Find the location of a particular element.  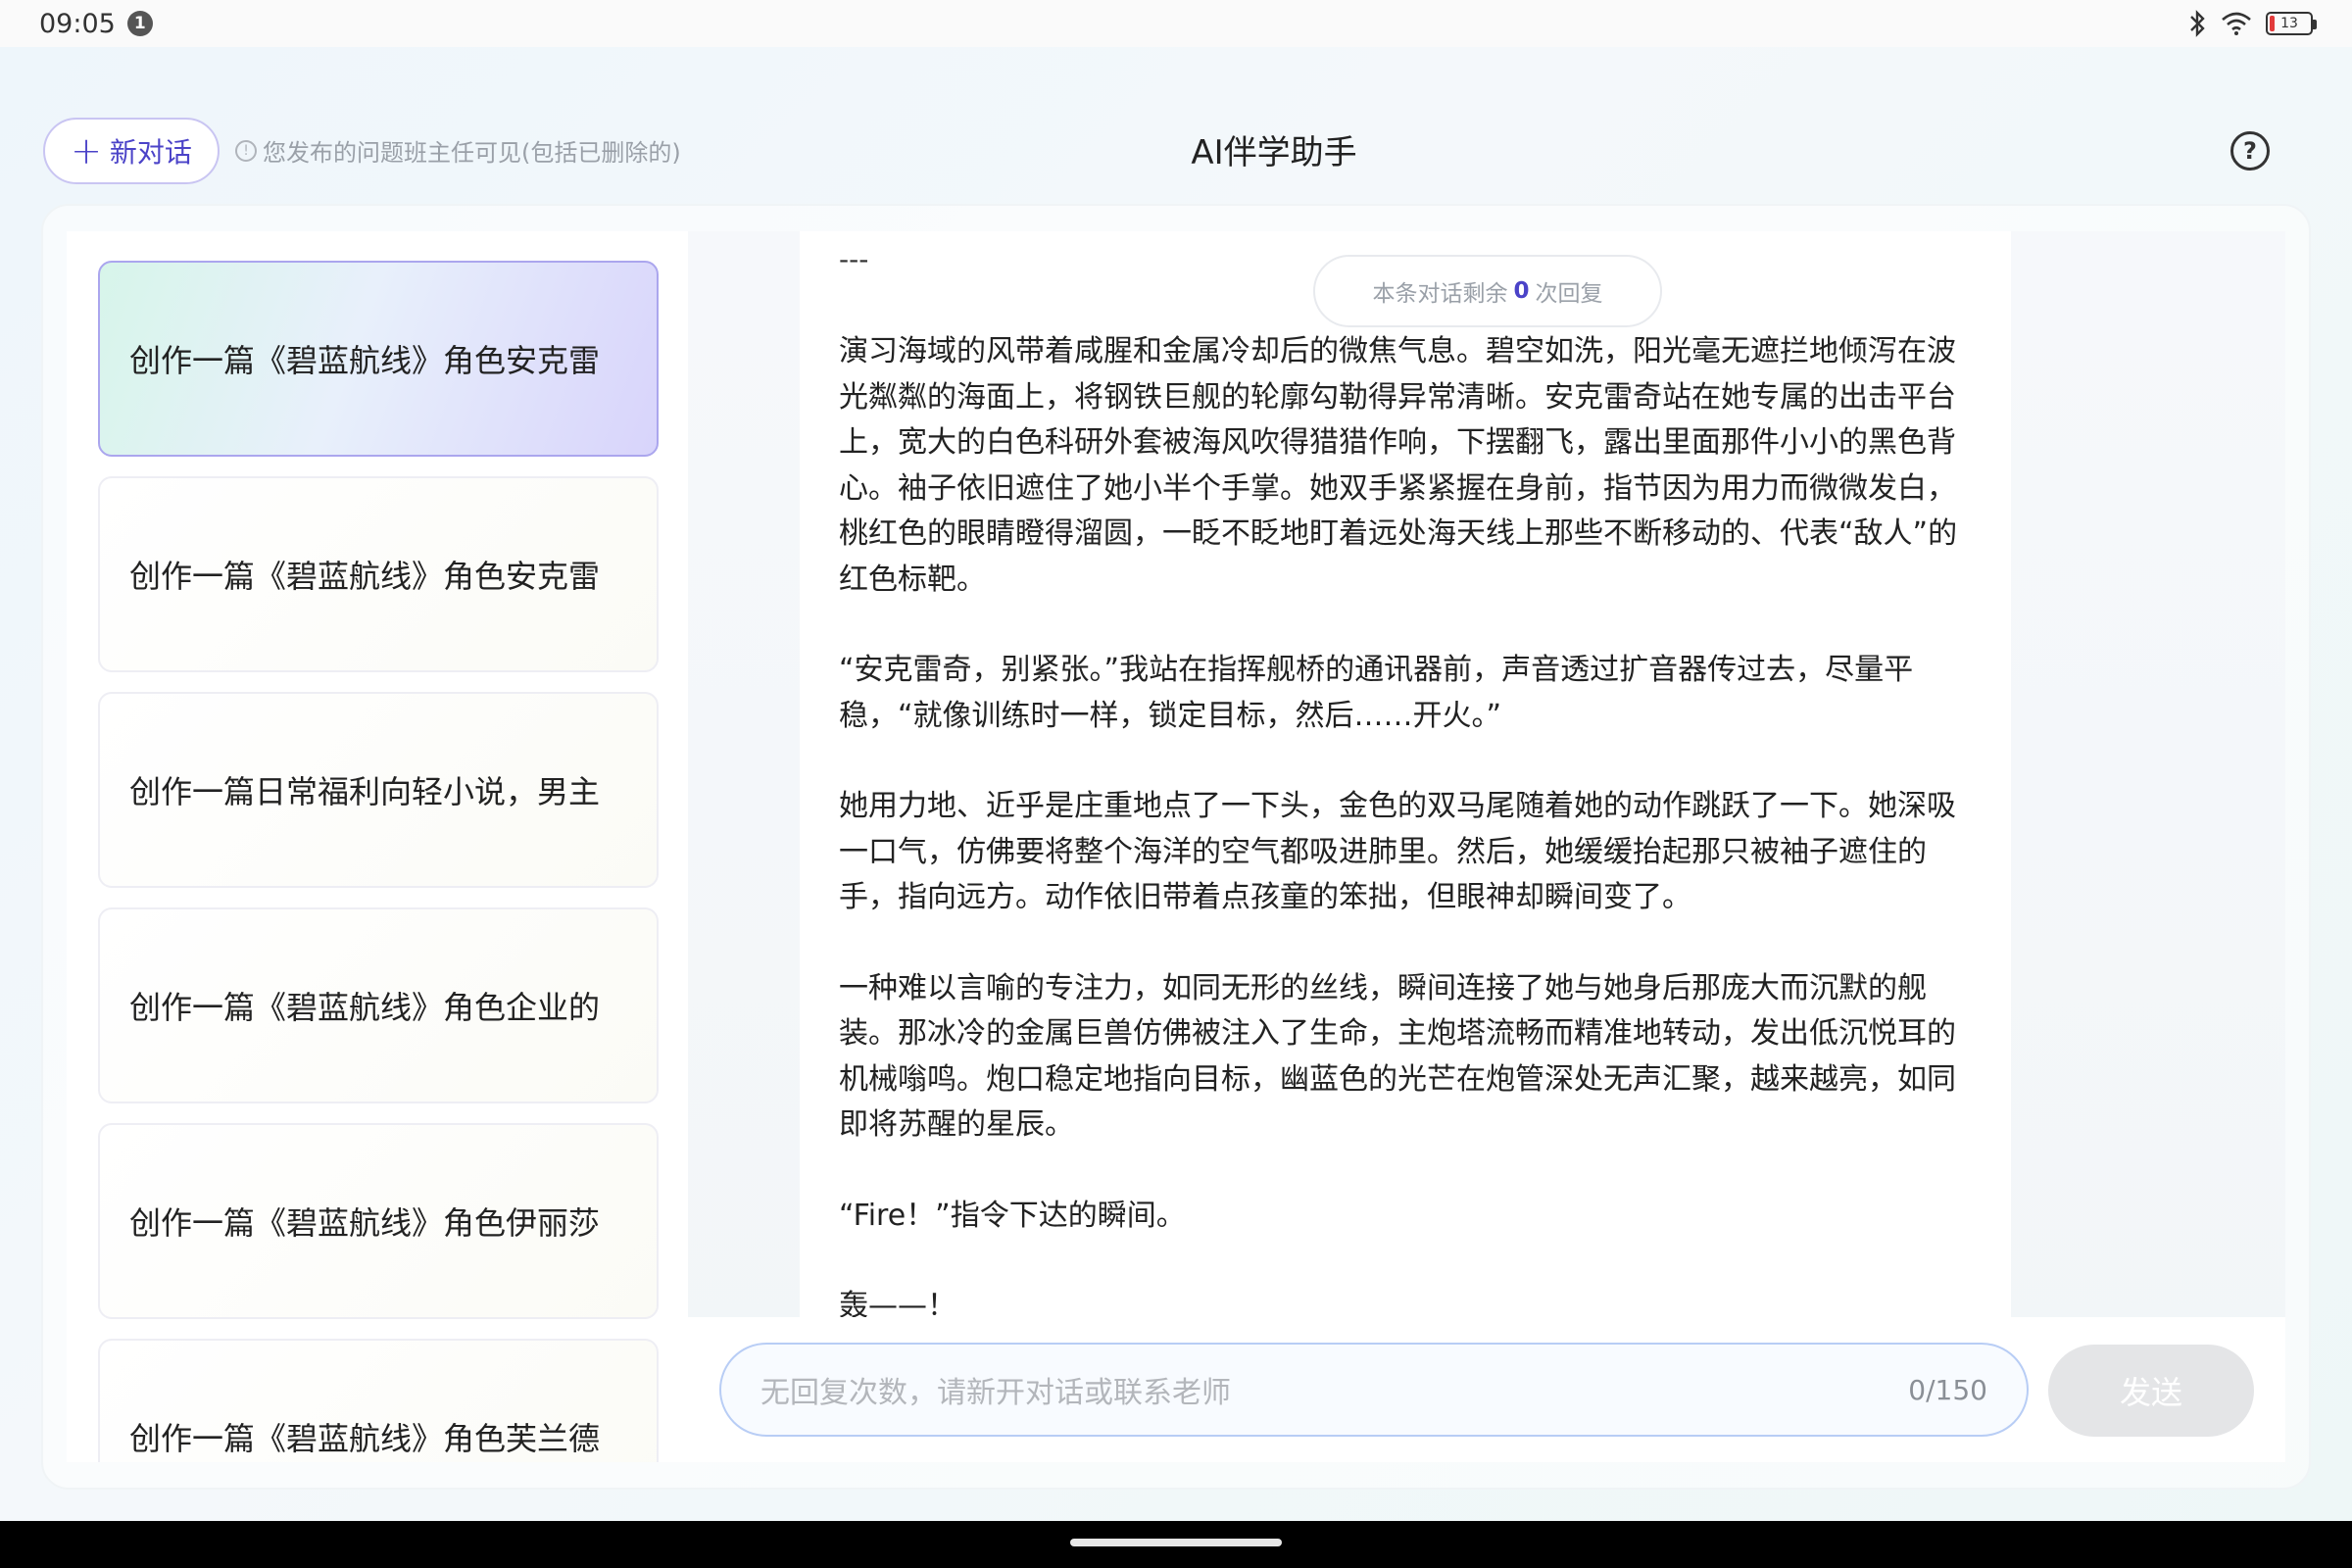

conversation-item: 创作一篇日常福利向轻小说，男主 is located at coordinates (378, 790).